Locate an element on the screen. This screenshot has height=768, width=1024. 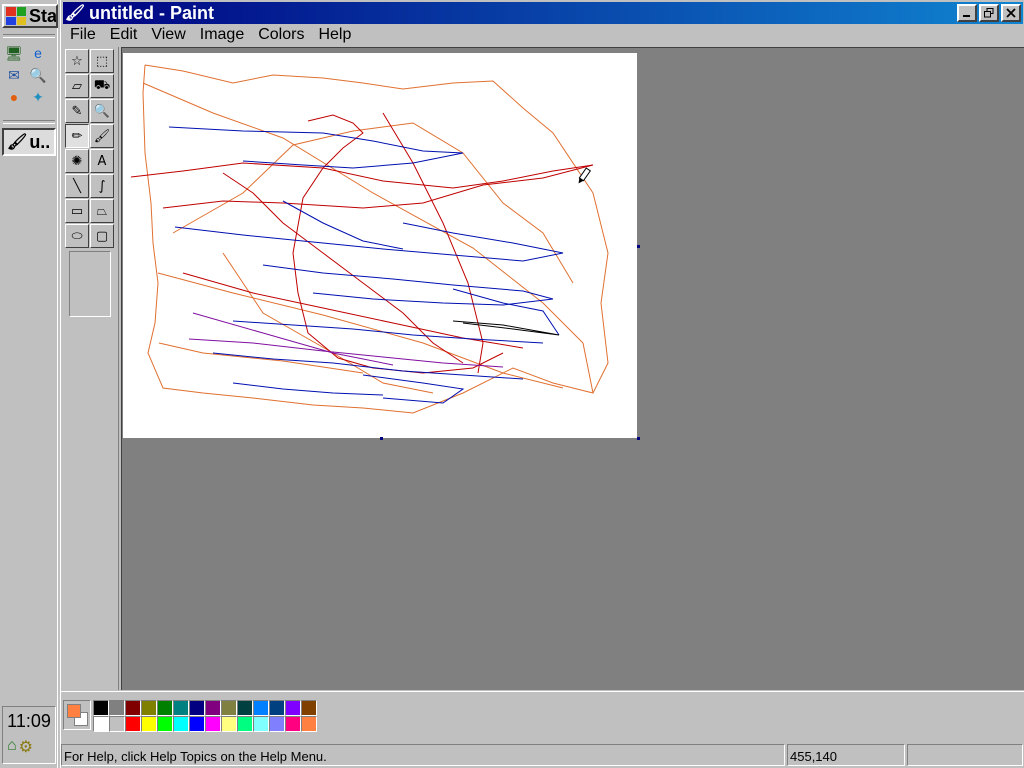
windows-logo-icon is located at coordinates (16, 16).